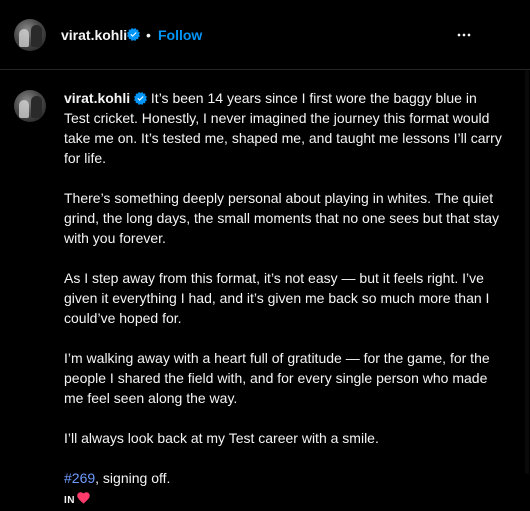 Image resolution: width=530 pixels, height=511 pixels. Describe the element at coordinates (30, 106) in the screenshot. I see `caption-avatar` at that location.